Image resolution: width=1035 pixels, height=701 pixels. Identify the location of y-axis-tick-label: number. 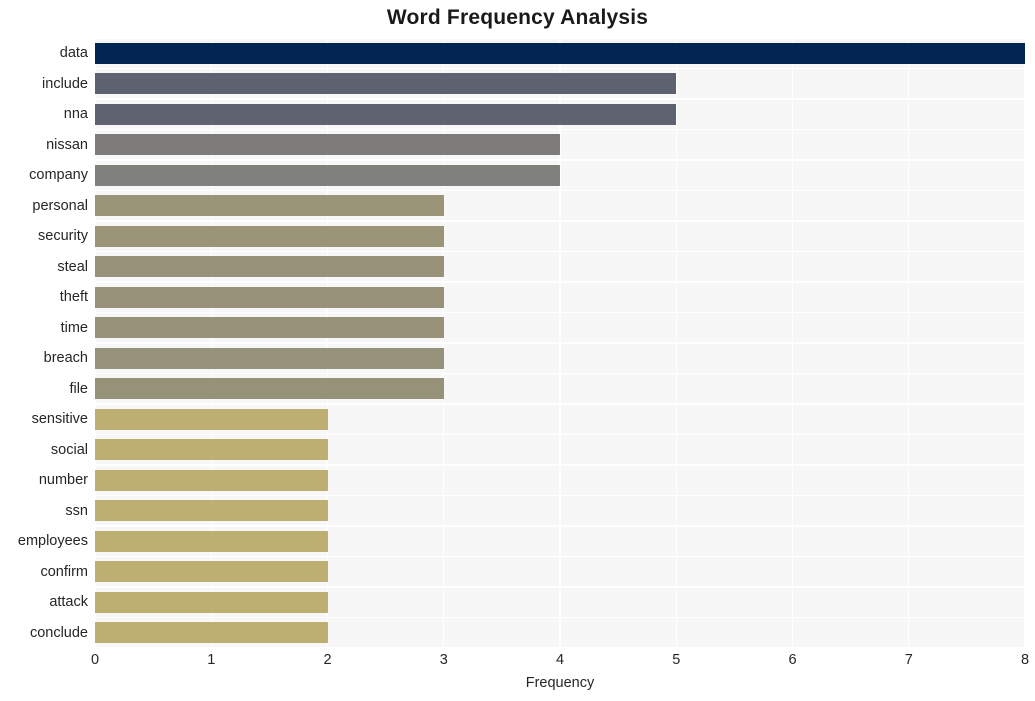
(63, 480).